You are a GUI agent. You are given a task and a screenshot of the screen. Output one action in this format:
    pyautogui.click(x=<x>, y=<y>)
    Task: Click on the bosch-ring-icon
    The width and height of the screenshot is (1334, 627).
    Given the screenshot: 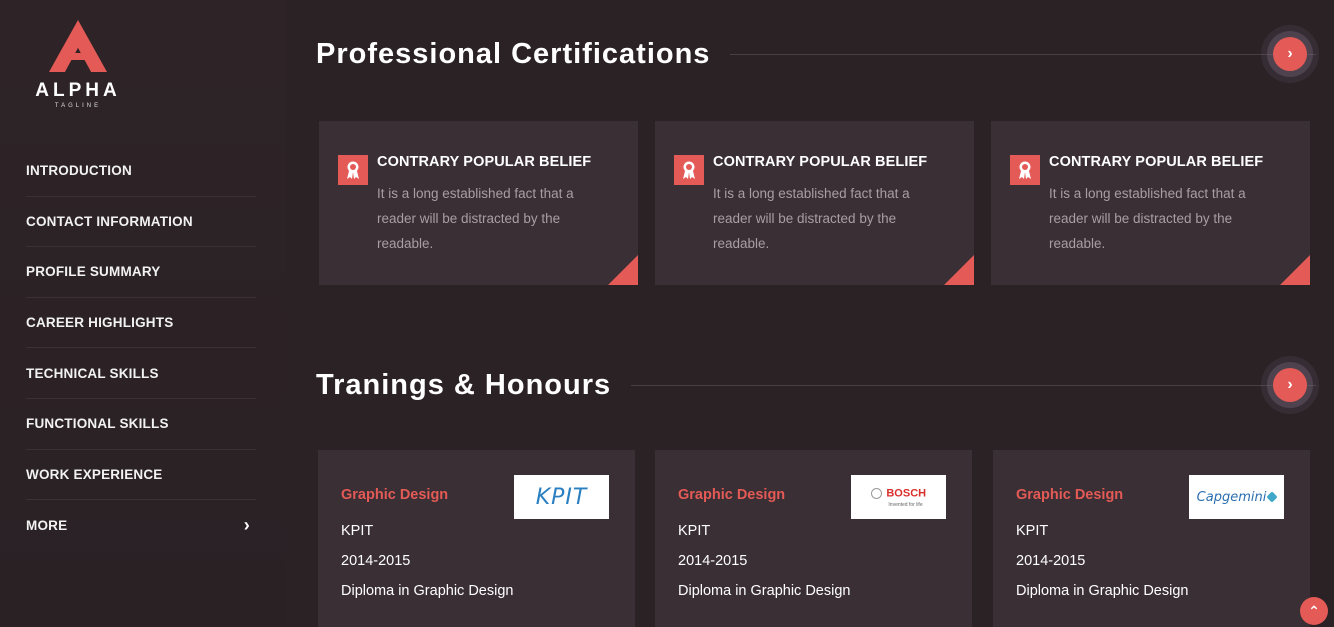 What is the action you would take?
    pyautogui.click(x=876, y=494)
    